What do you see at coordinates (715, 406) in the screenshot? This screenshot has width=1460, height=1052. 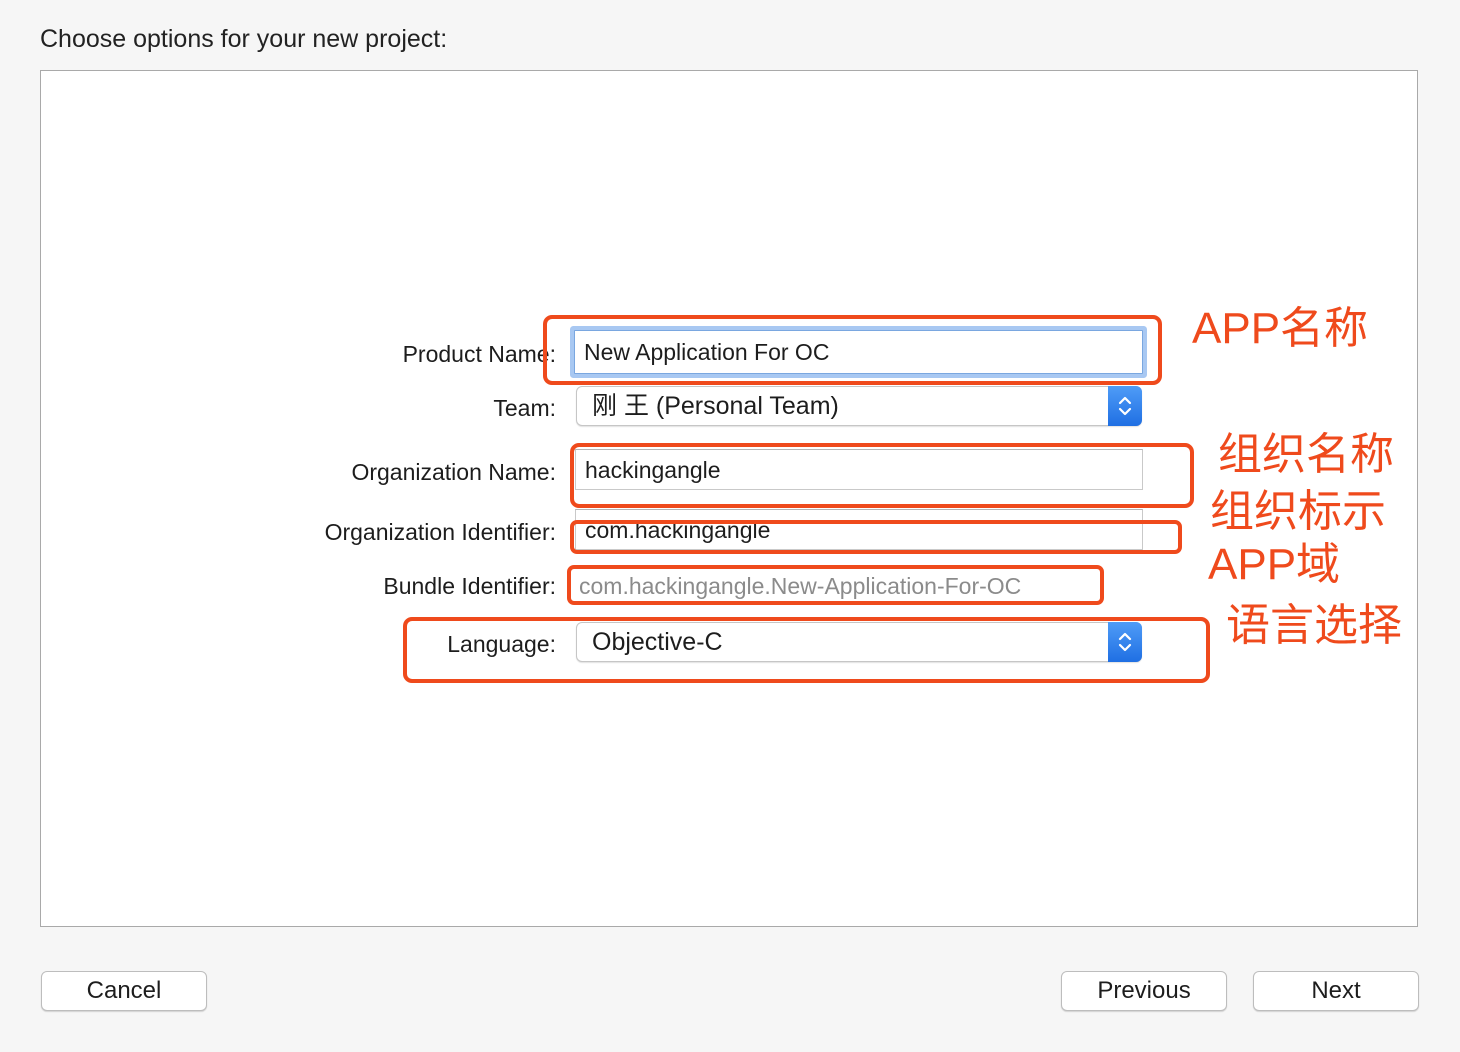 I see `team-popup-value: 刚 王 (Personal Team)` at bounding box center [715, 406].